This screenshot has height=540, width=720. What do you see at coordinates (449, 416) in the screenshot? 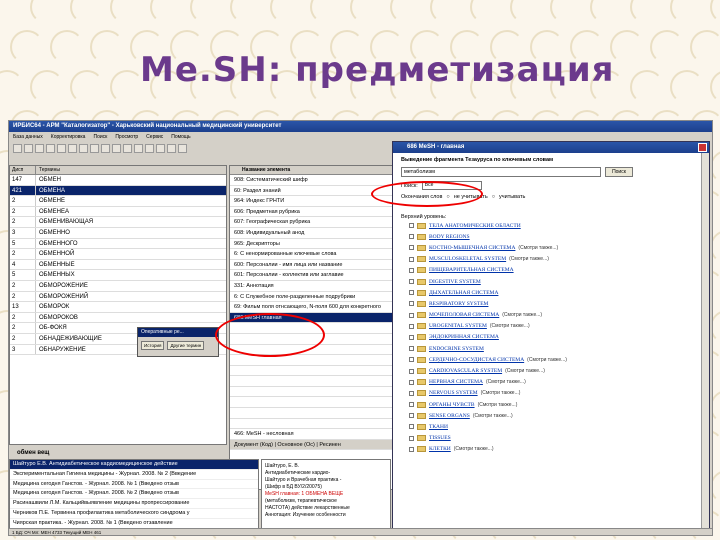
I see `tree-item-label: SENSE ORGANS` at bounding box center [449, 416].